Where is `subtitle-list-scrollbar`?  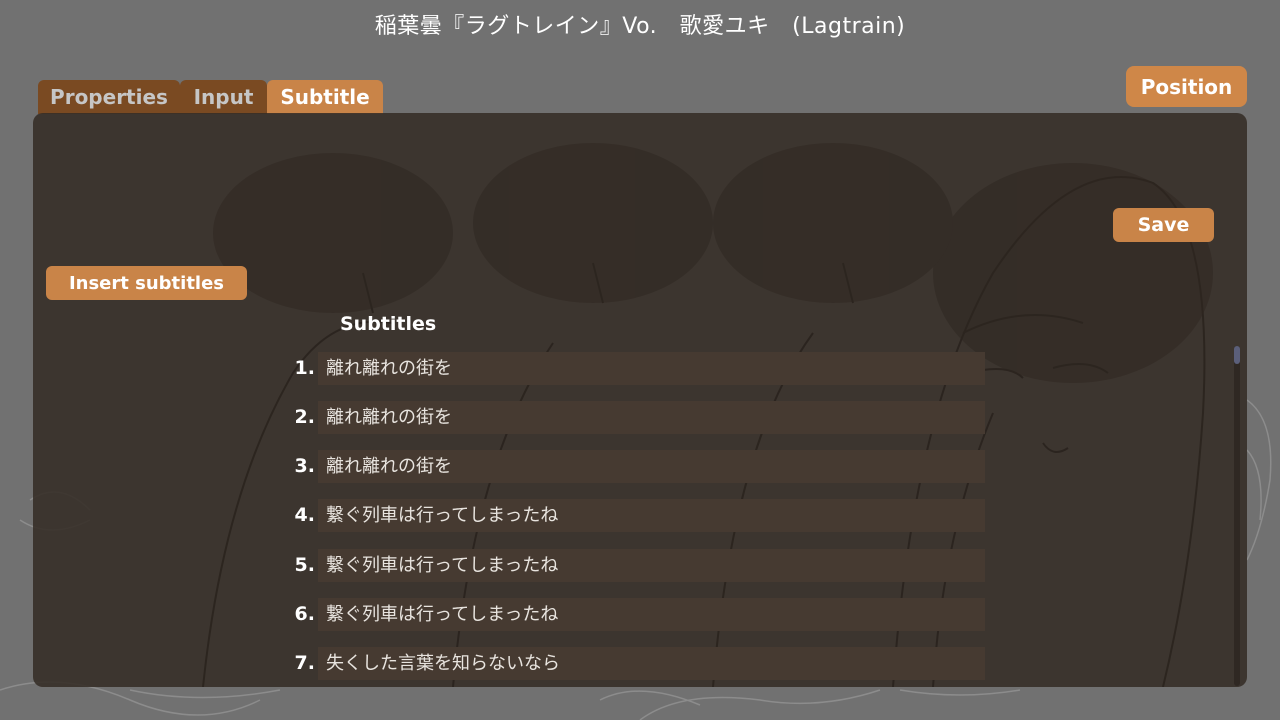 subtitle-list-scrollbar is located at coordinates (1237, 516).